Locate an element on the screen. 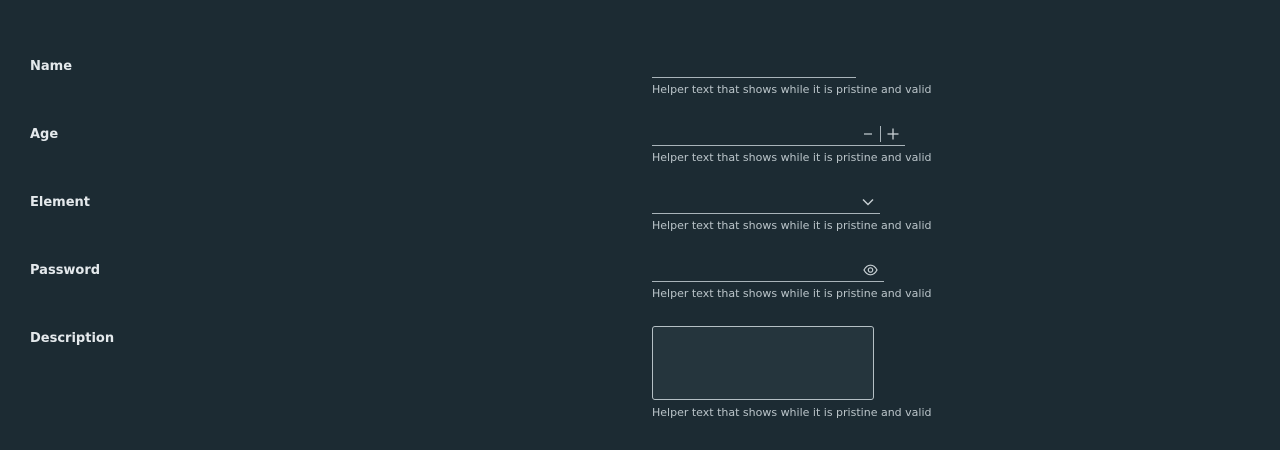 Image resolution: width=1280 pixels, height=450 pixels. password-field is located at coordinates (768, 270).